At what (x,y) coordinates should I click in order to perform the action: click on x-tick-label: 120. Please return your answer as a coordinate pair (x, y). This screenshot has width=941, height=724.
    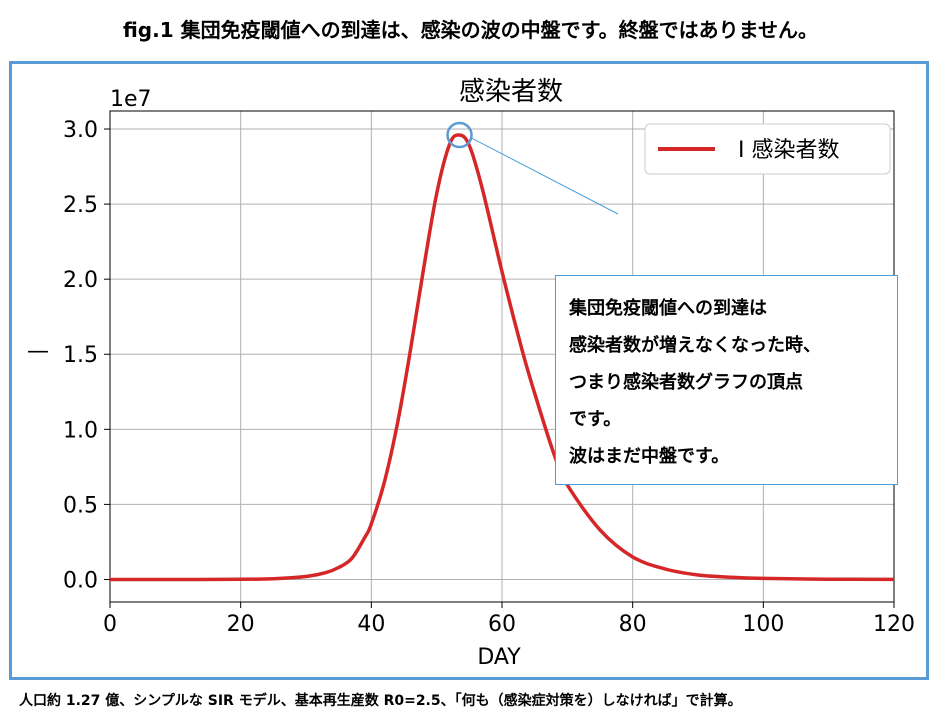
    Looking at the image, I should click on (894, 624).